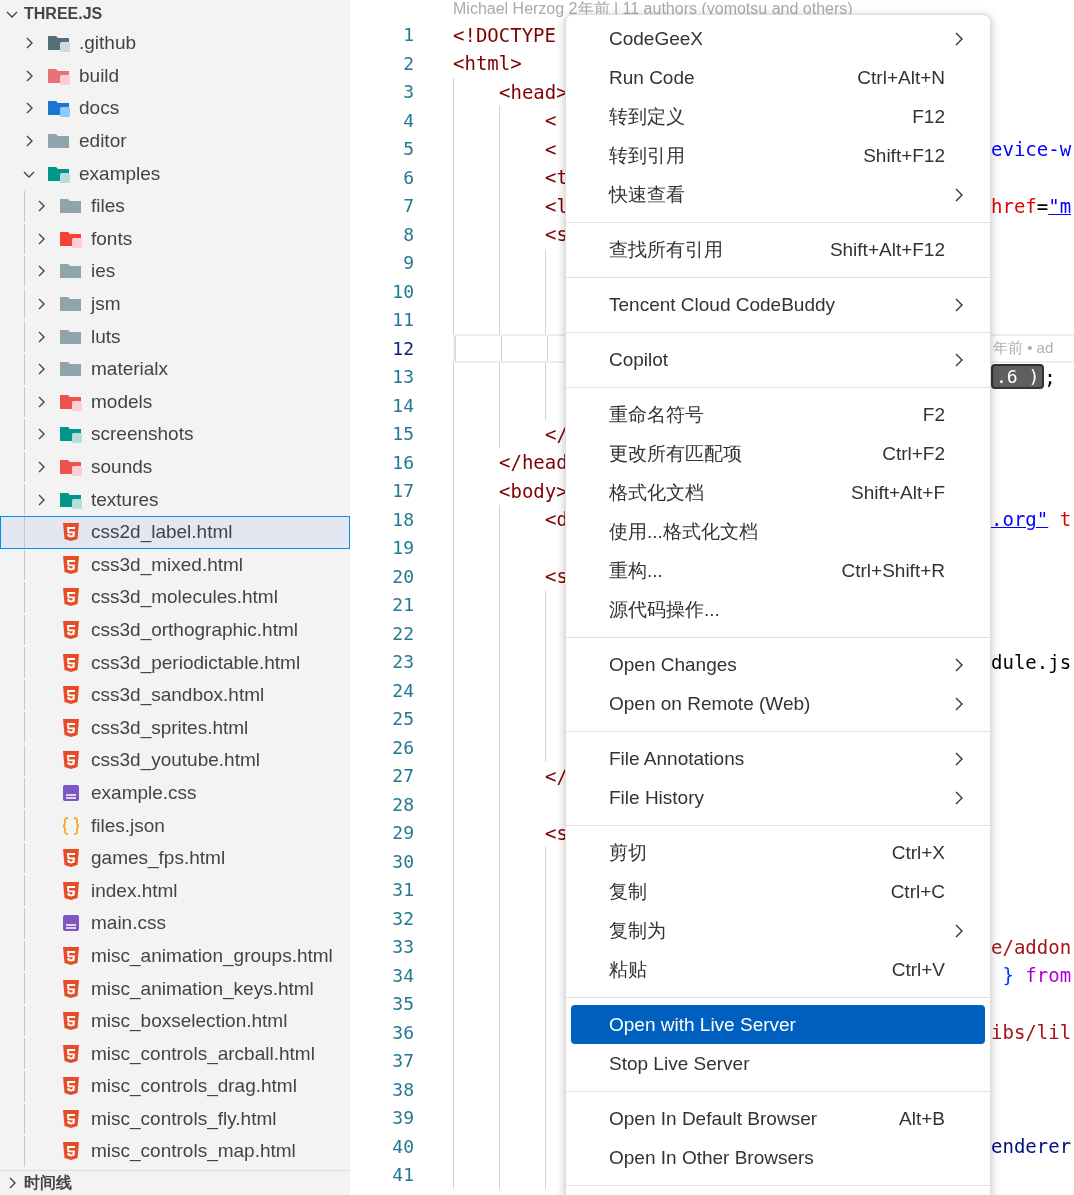  Describe the element at coordinates (403, 1004) in the screenshot. I see `line-number: 35` at that location.